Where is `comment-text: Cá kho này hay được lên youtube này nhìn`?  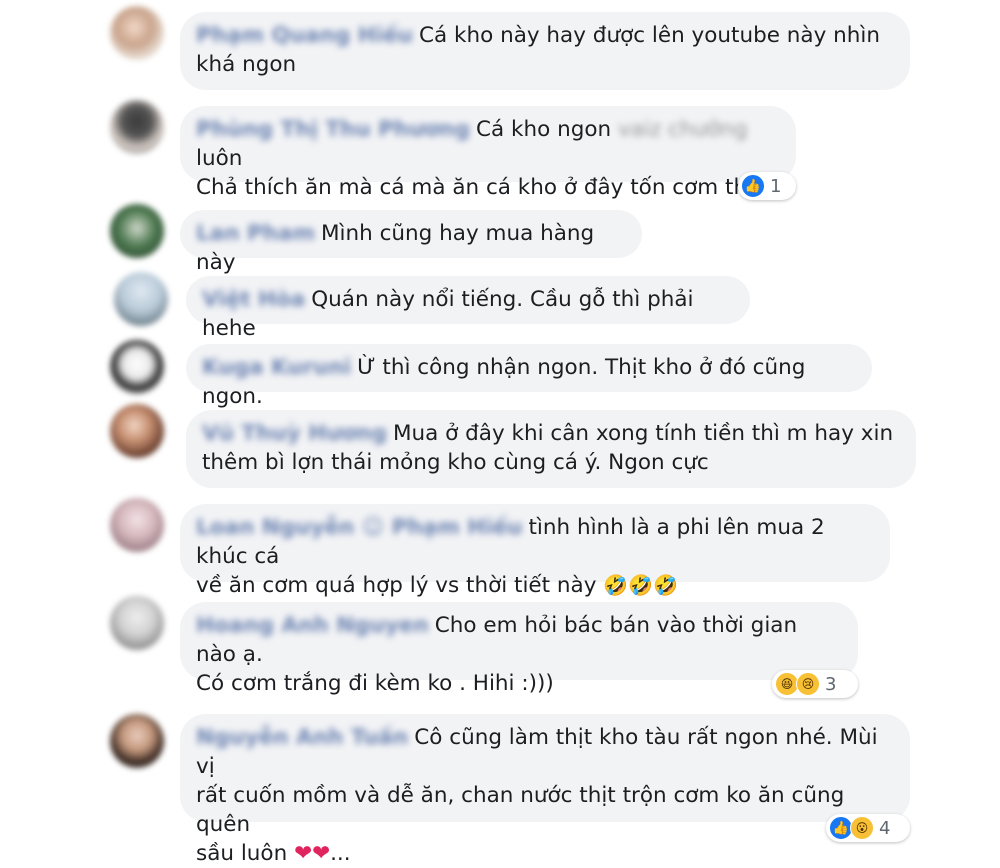 comment-text: Cá kho này hay được lên youtube này nhìn is located at coordinates (649, 35).